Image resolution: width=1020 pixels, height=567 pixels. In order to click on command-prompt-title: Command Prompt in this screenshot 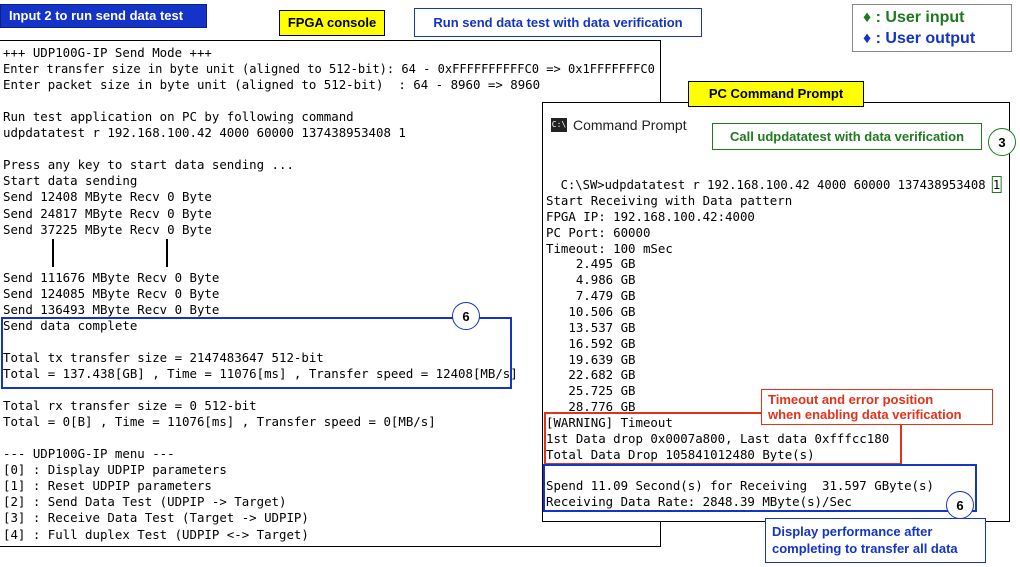, I will do `click(630, 125)`.